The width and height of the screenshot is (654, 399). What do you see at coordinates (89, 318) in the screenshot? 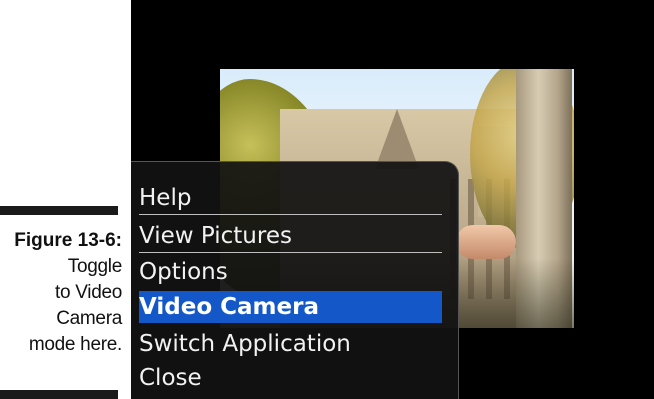
I see `caption-line: Camera` at bounding box center [89, 318].